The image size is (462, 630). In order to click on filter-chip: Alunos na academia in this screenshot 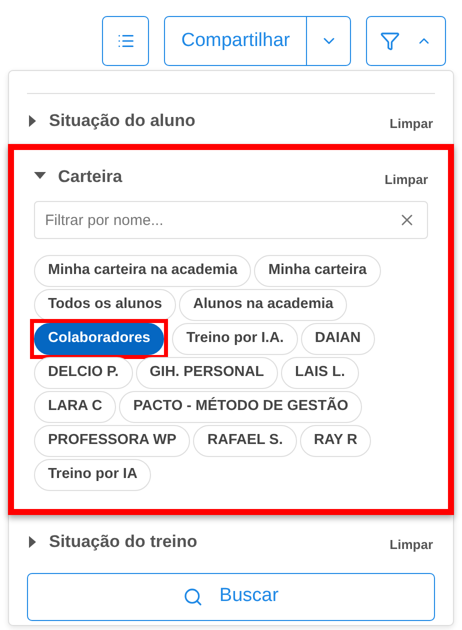, I will do `click(263, 305)`.